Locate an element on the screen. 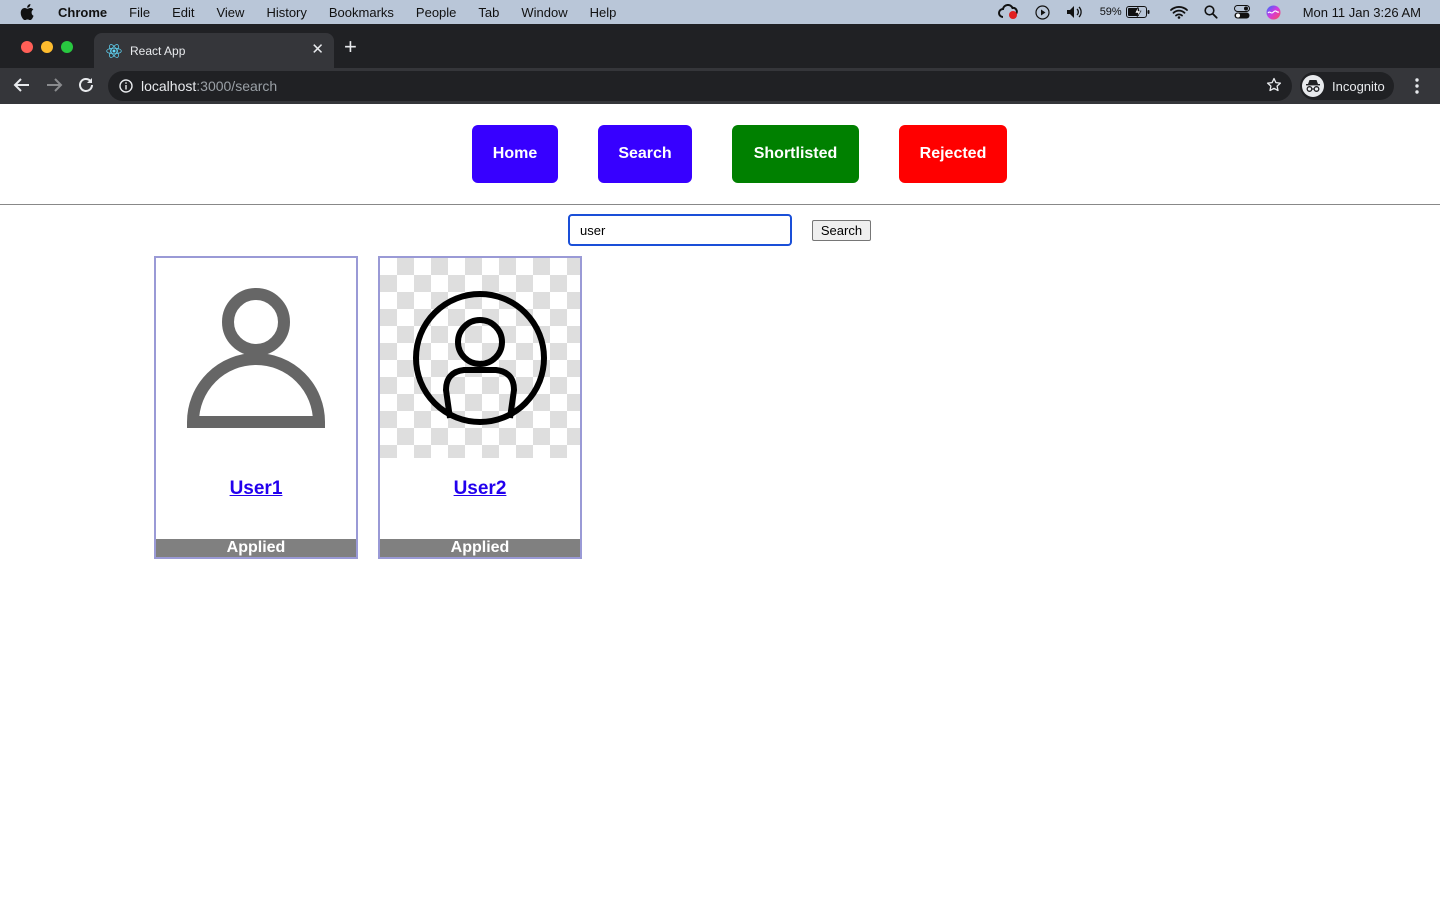  url-path: :3000/search is located at coordinates (237, 86).